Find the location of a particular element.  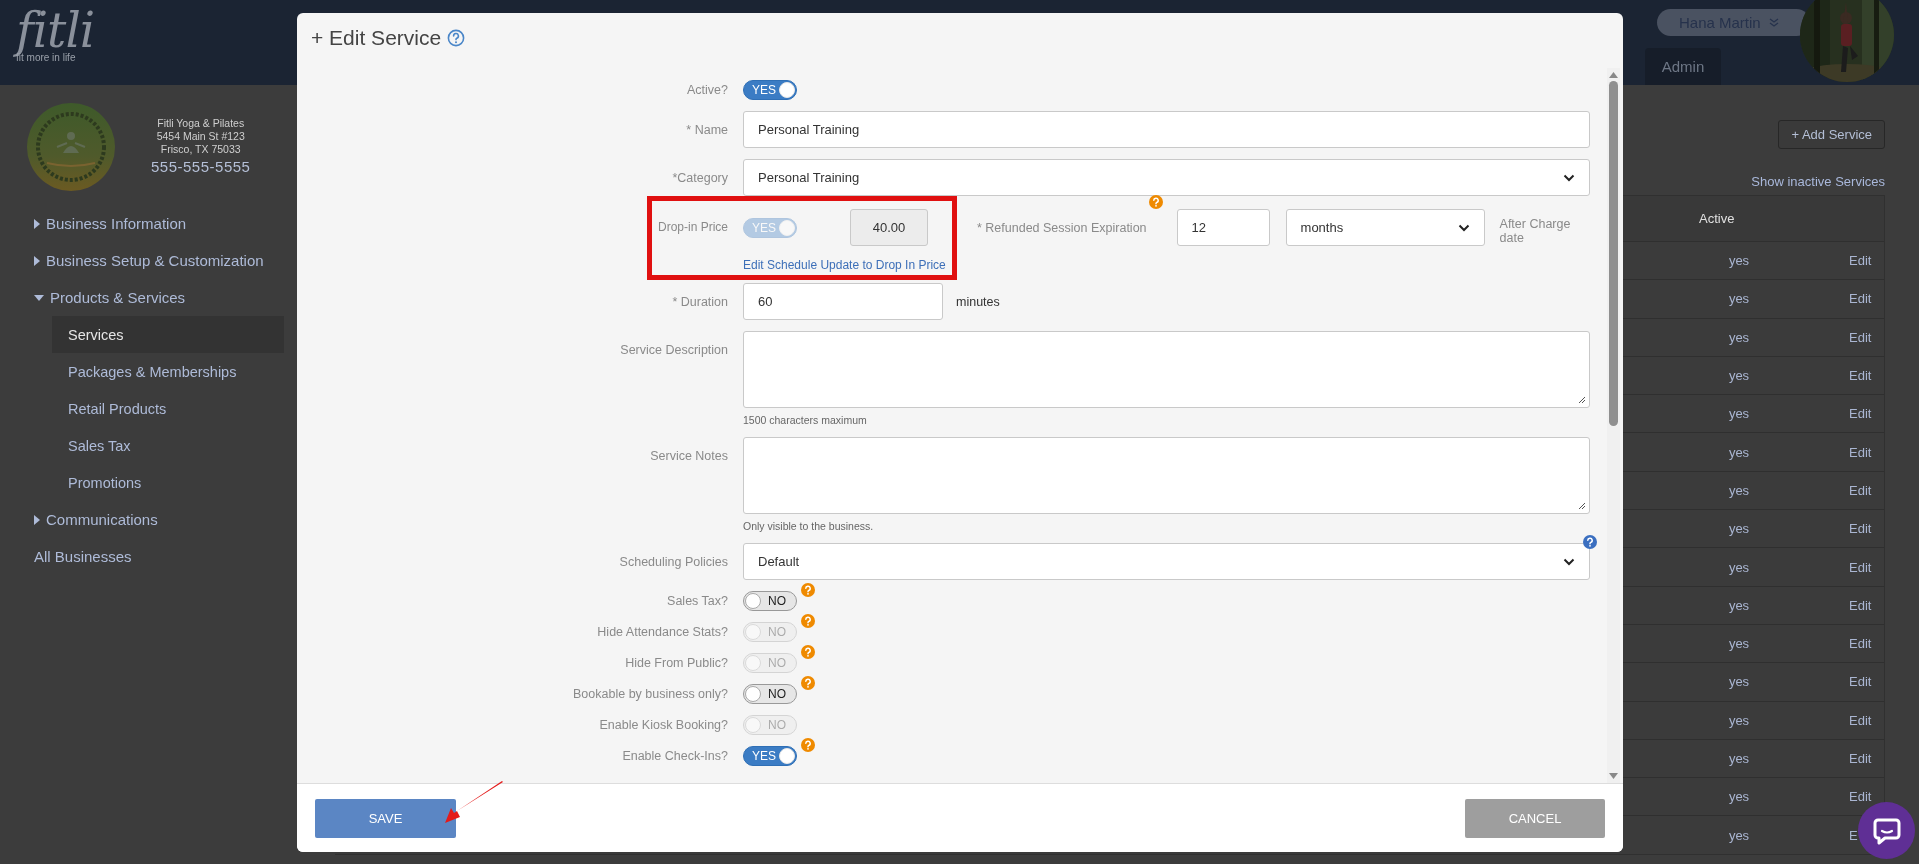

edit-link: E is located at coordinates (1853, 835).